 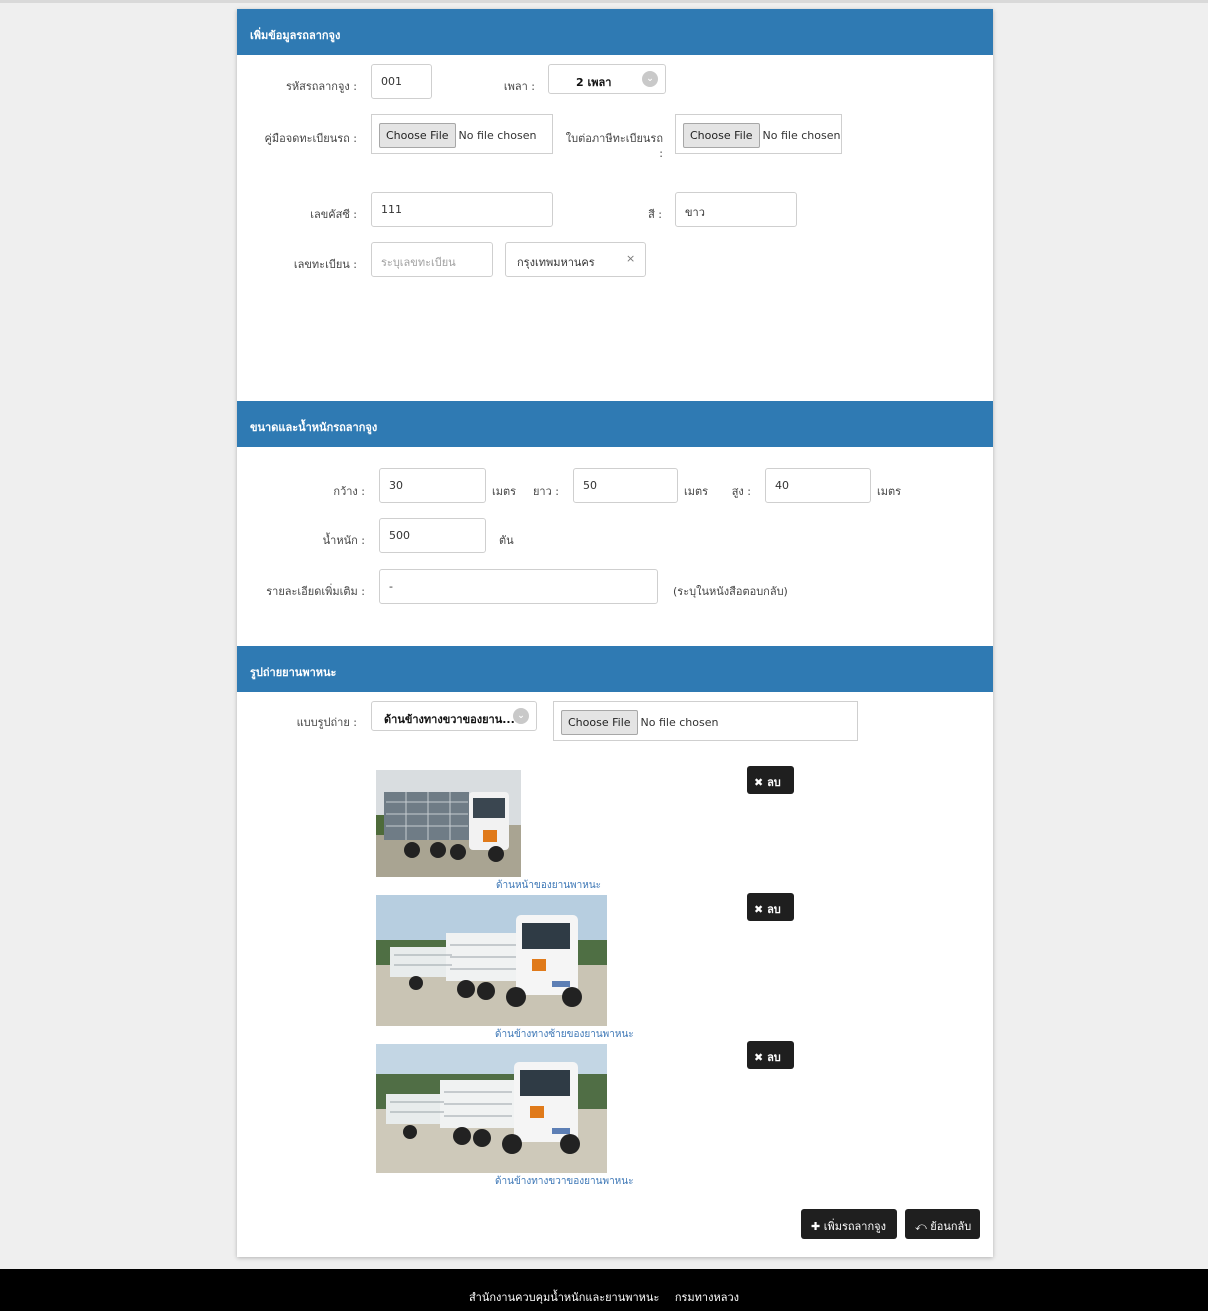 I want to click on delete-photo-front-button: ✖ ลบ, so click(x=770, y=780).